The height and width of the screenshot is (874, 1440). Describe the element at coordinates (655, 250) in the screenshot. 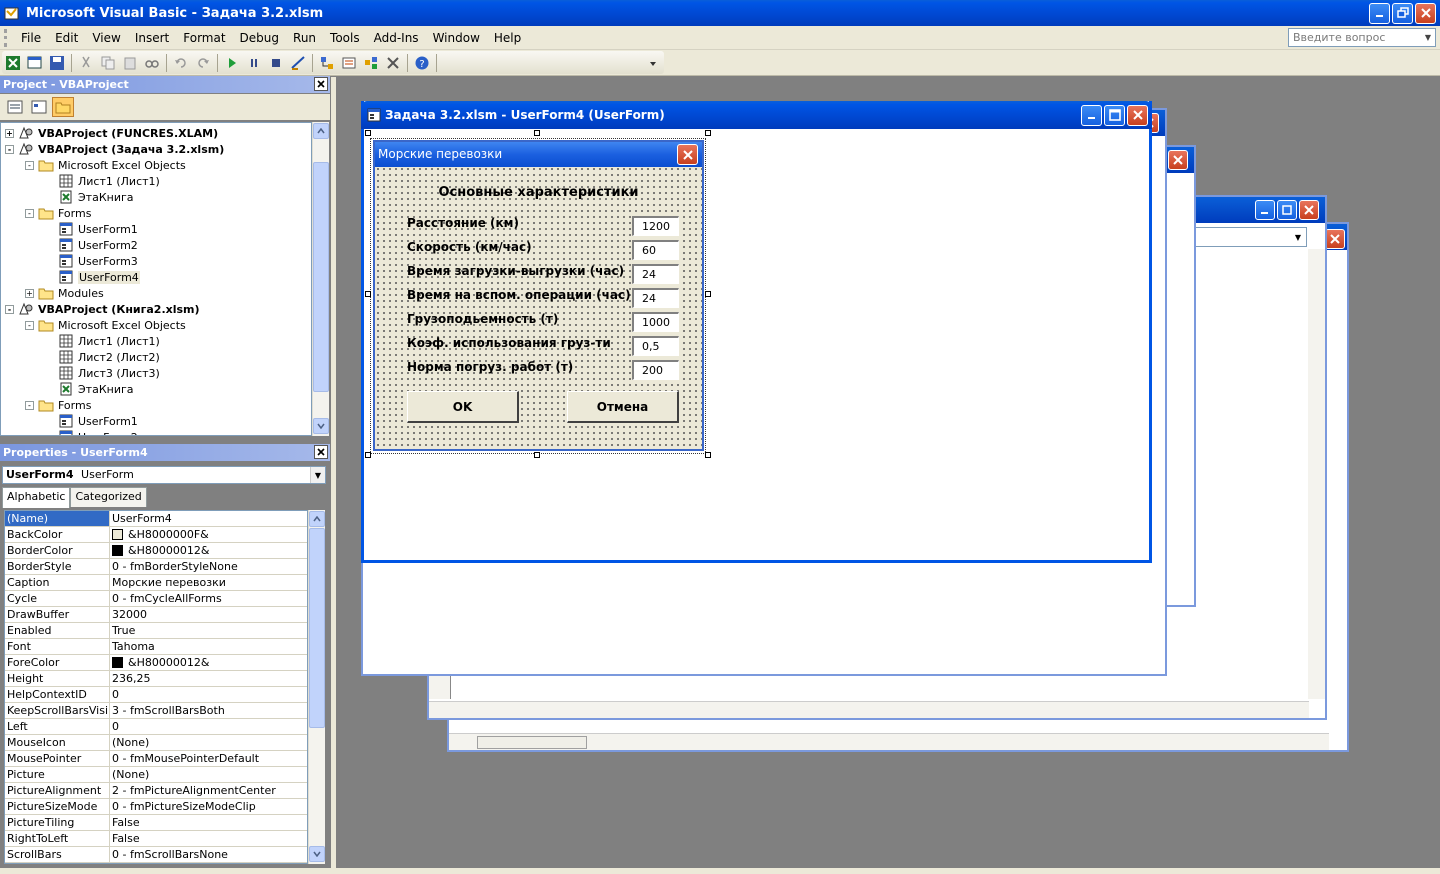

I see `textbox-speed: 60` at that location.